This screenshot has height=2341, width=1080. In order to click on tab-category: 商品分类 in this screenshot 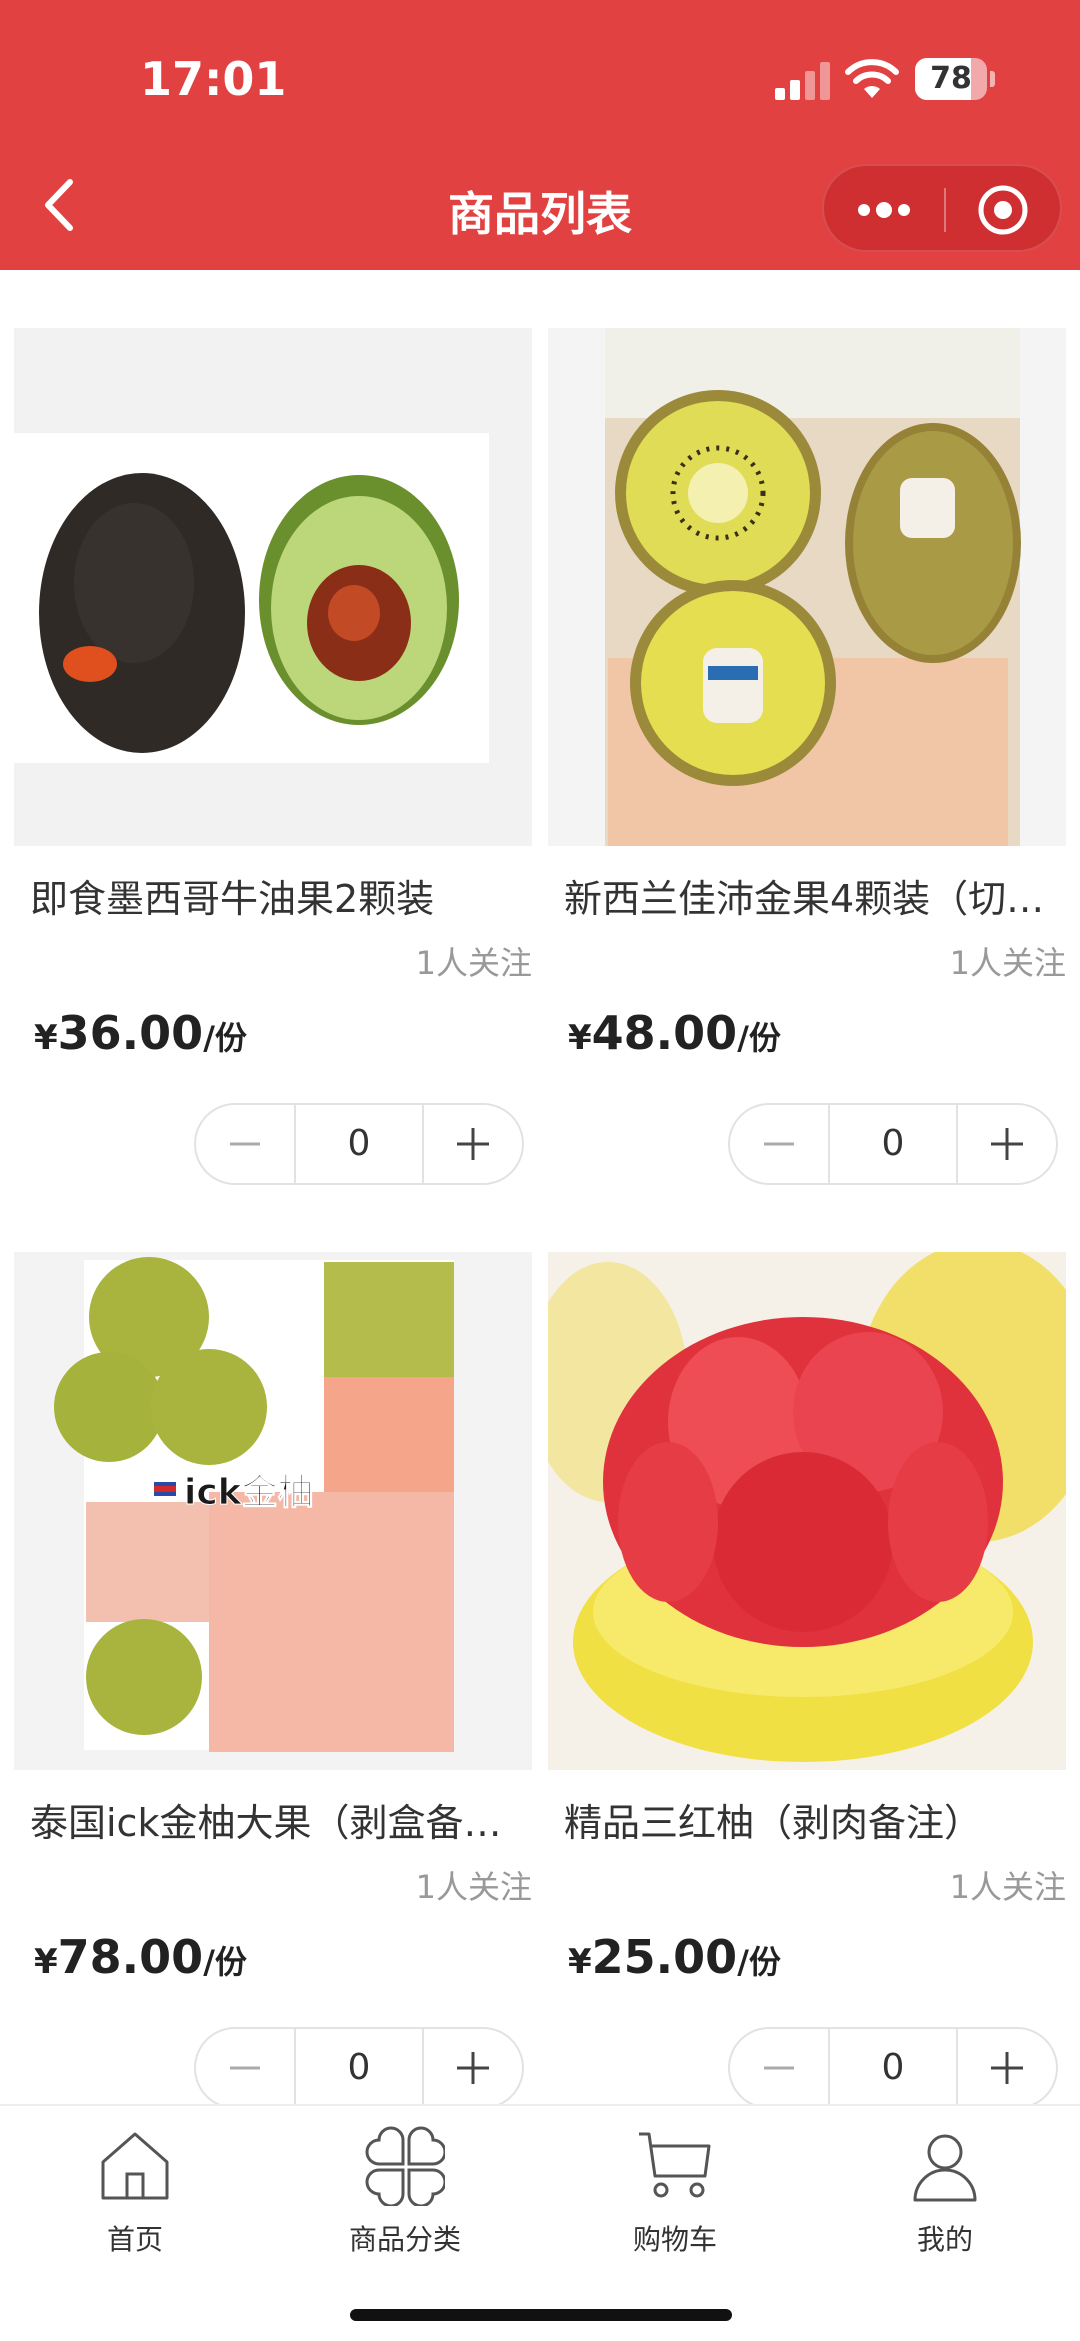, I will do `click(405, 2196)`.